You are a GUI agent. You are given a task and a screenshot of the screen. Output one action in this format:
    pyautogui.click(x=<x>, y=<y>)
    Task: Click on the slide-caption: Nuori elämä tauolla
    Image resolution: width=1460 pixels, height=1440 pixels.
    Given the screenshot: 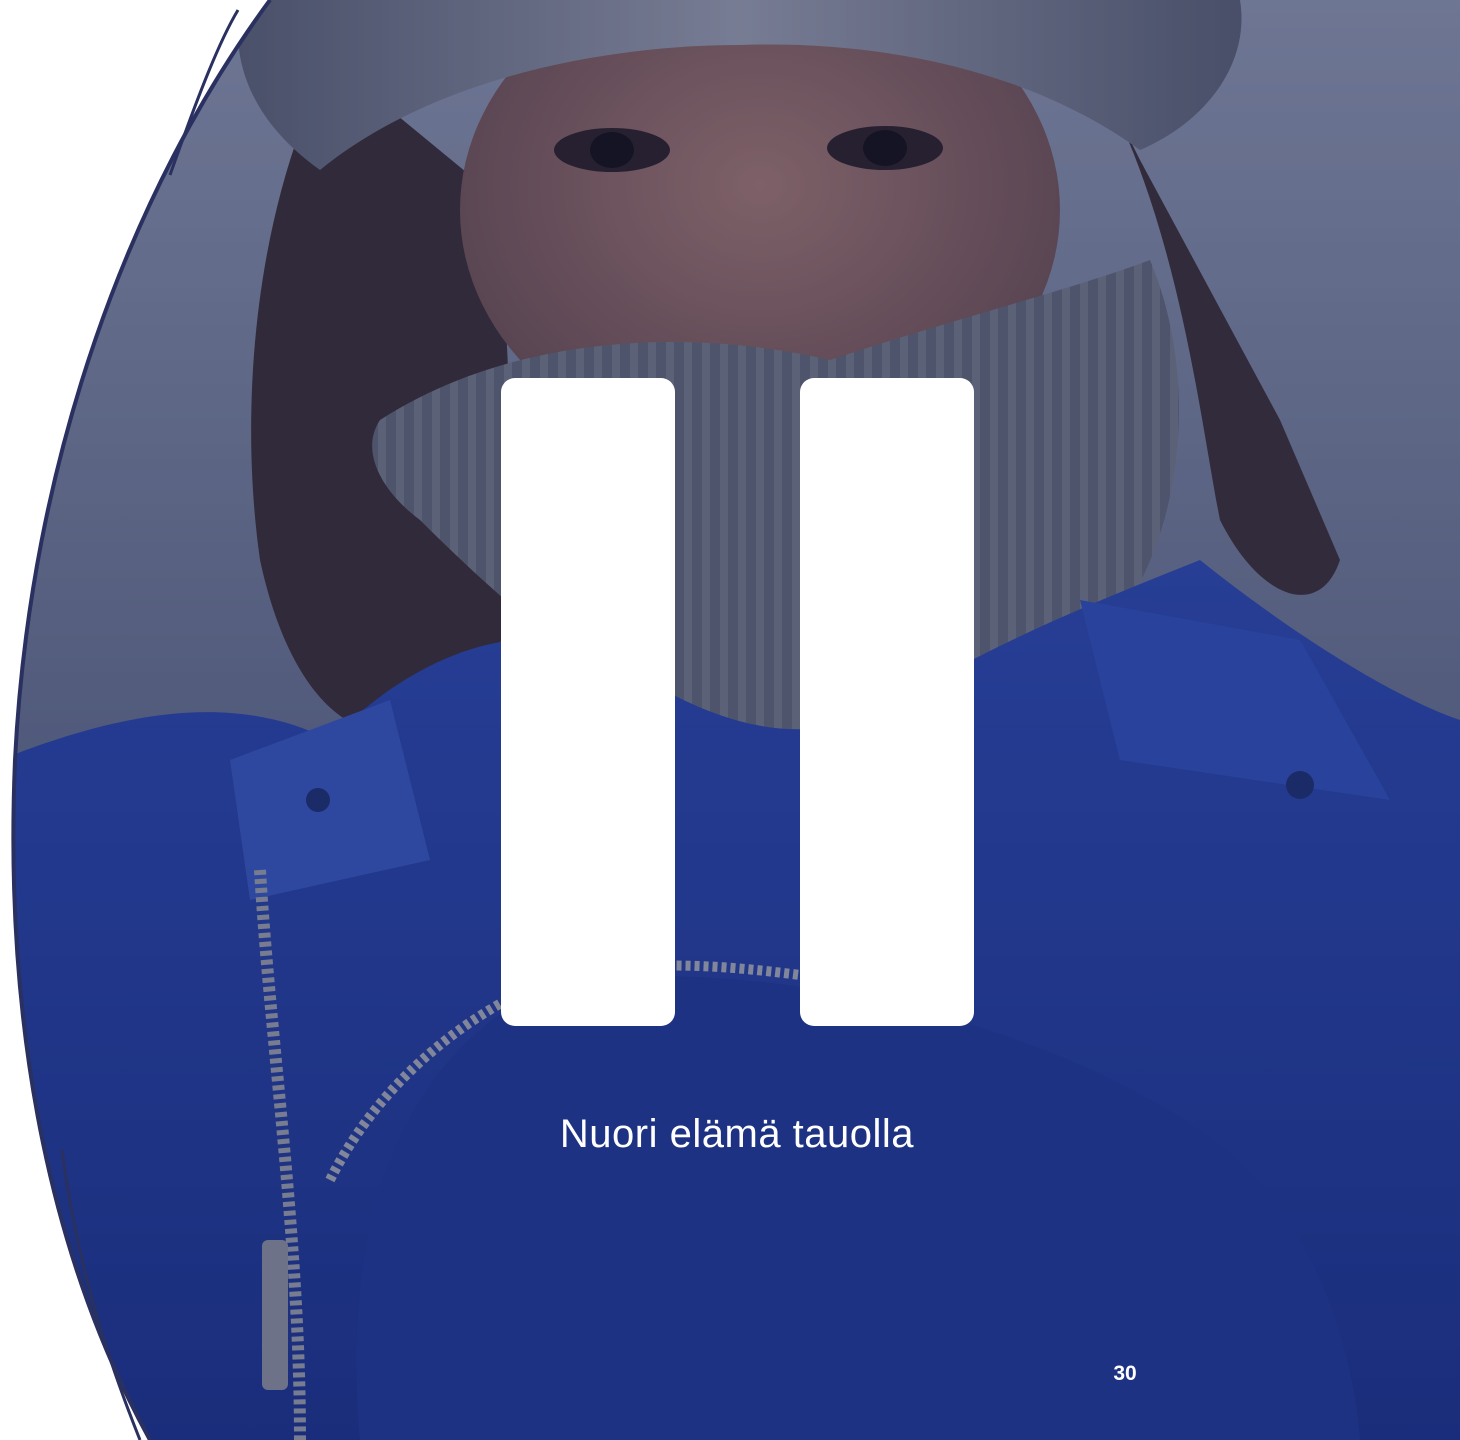 What is the action you would take?
    pyautogui.click(x=737, y=1134)
    